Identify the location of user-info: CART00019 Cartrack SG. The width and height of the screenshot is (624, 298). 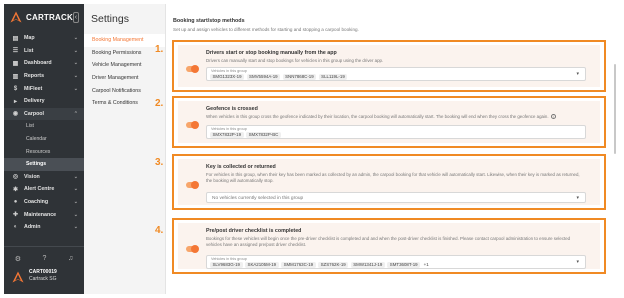
(43, 276).